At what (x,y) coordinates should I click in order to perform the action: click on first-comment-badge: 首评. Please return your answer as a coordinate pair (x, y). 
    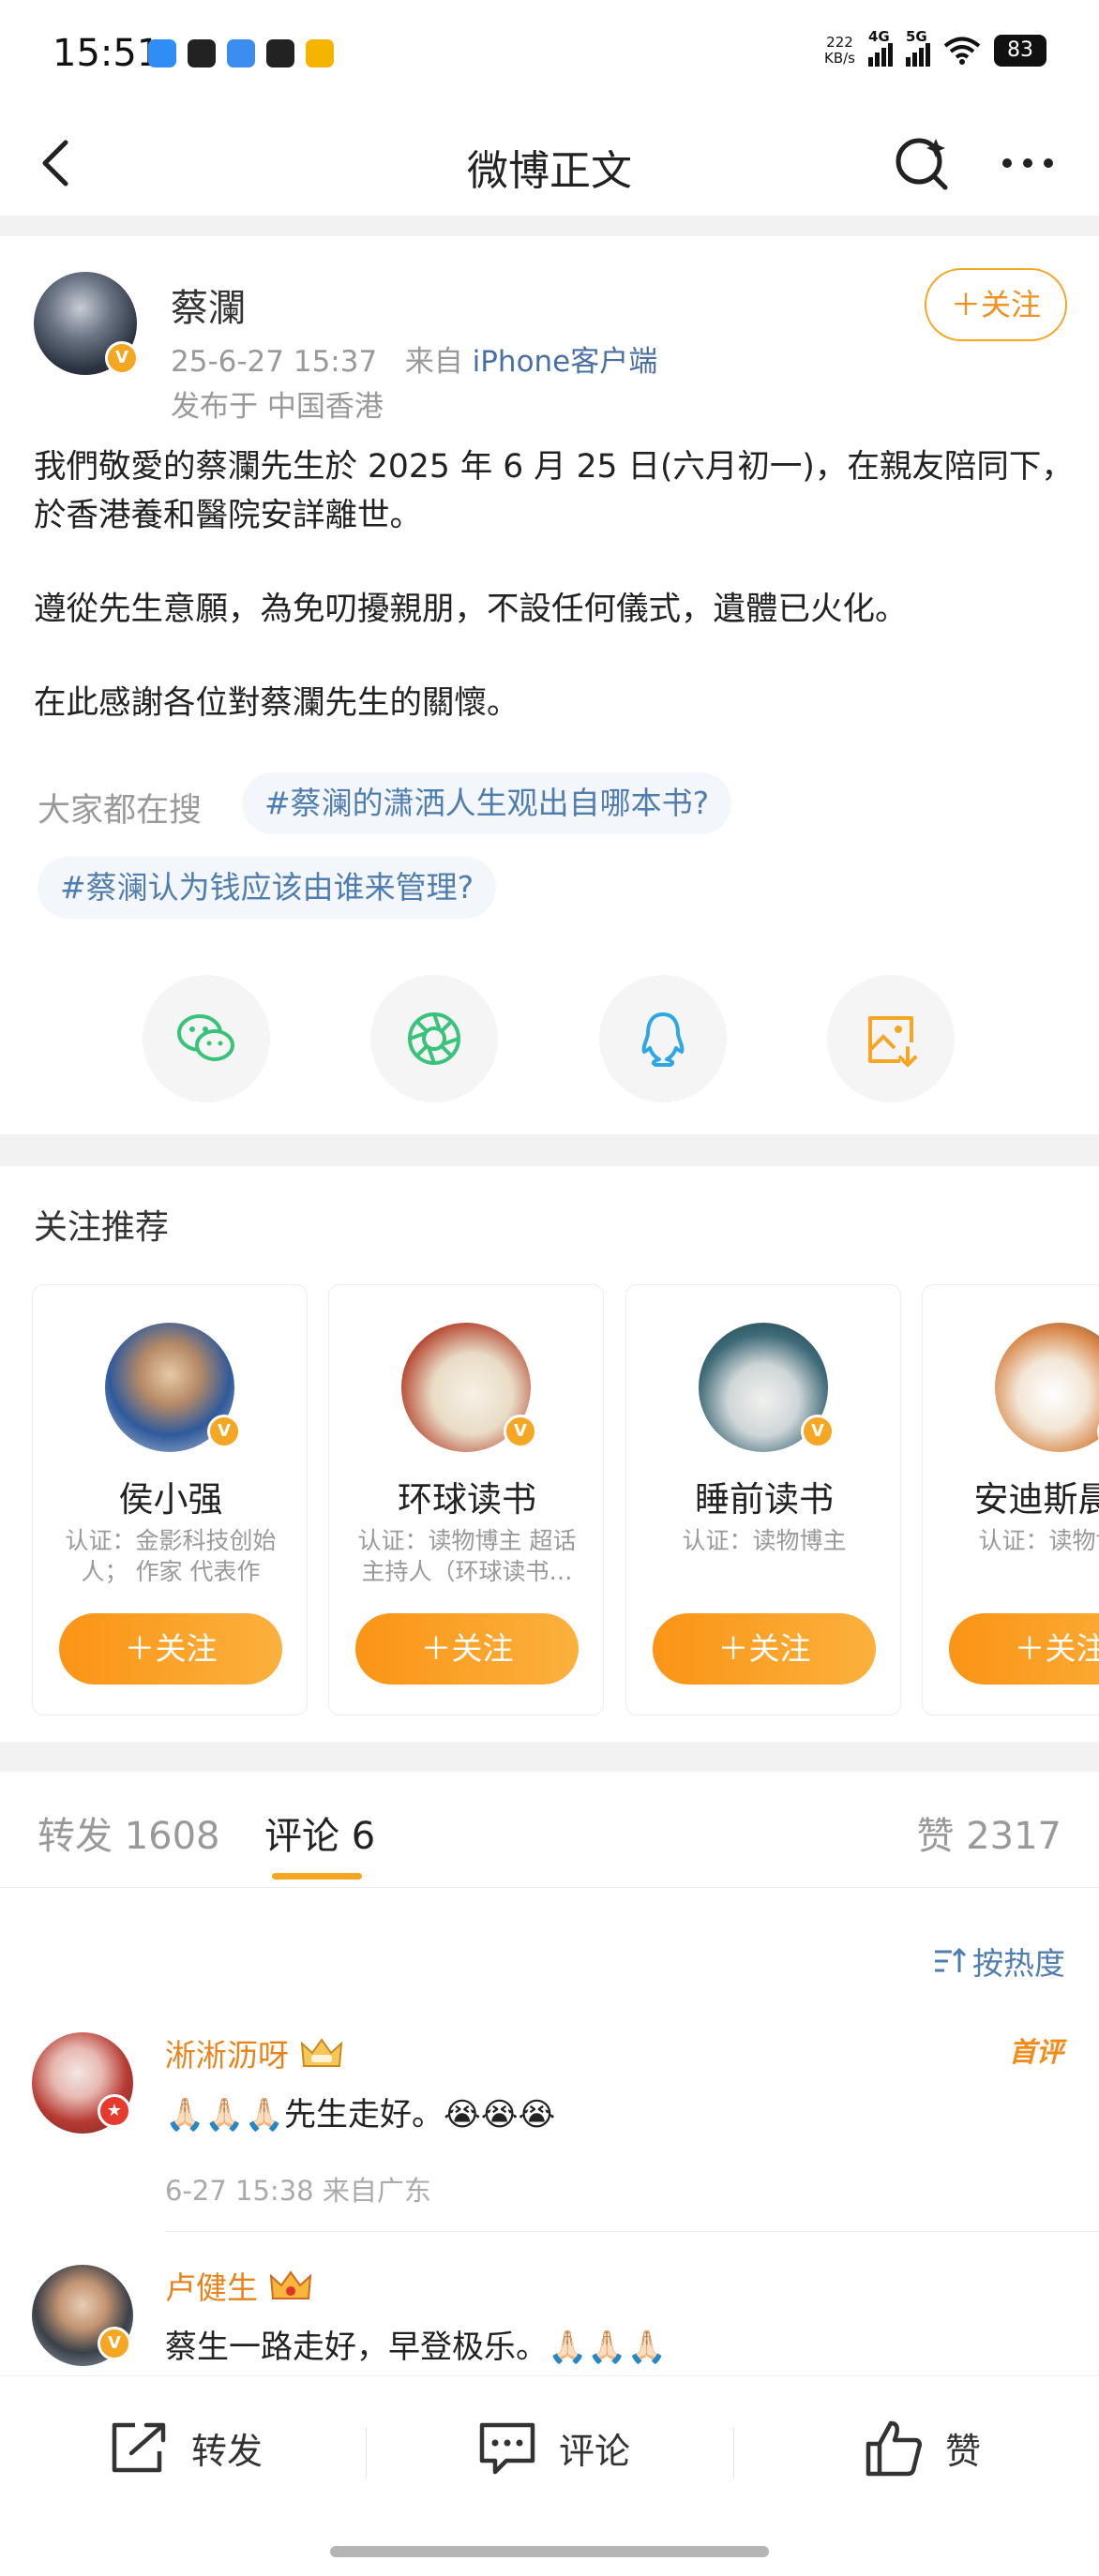
    Looking at the image, I should click on (1035, 2052).